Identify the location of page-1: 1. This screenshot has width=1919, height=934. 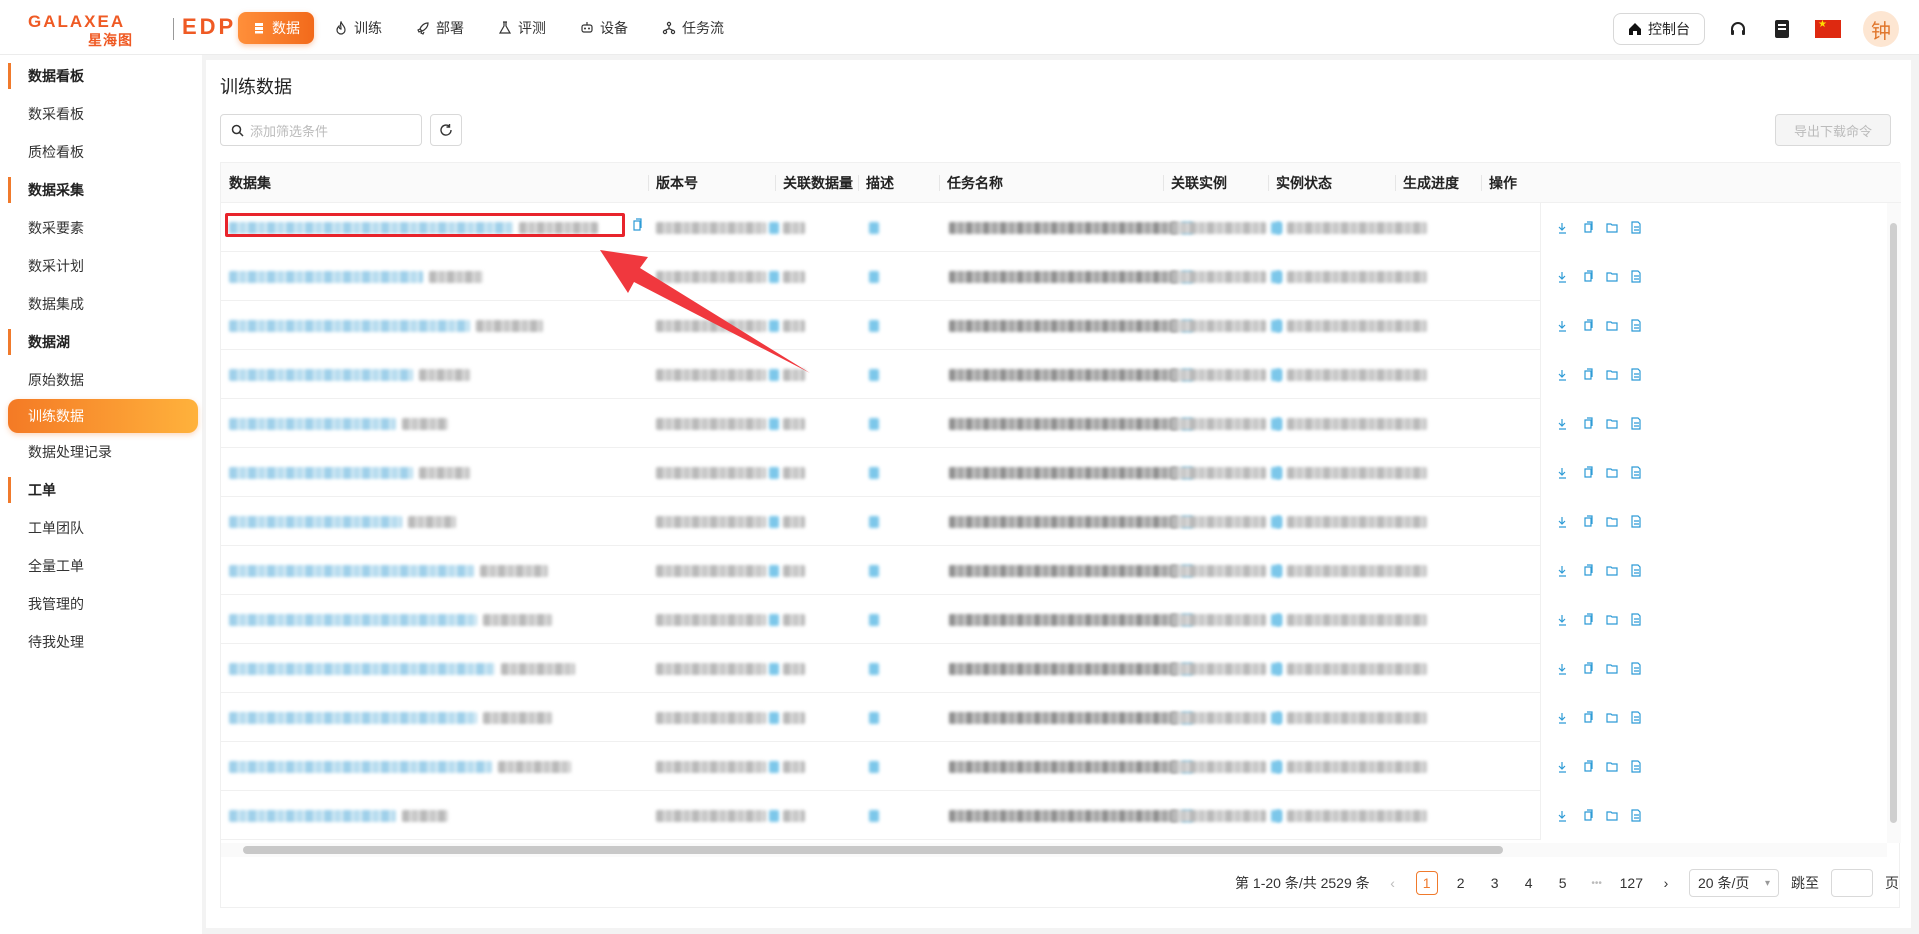
(1426, 883).